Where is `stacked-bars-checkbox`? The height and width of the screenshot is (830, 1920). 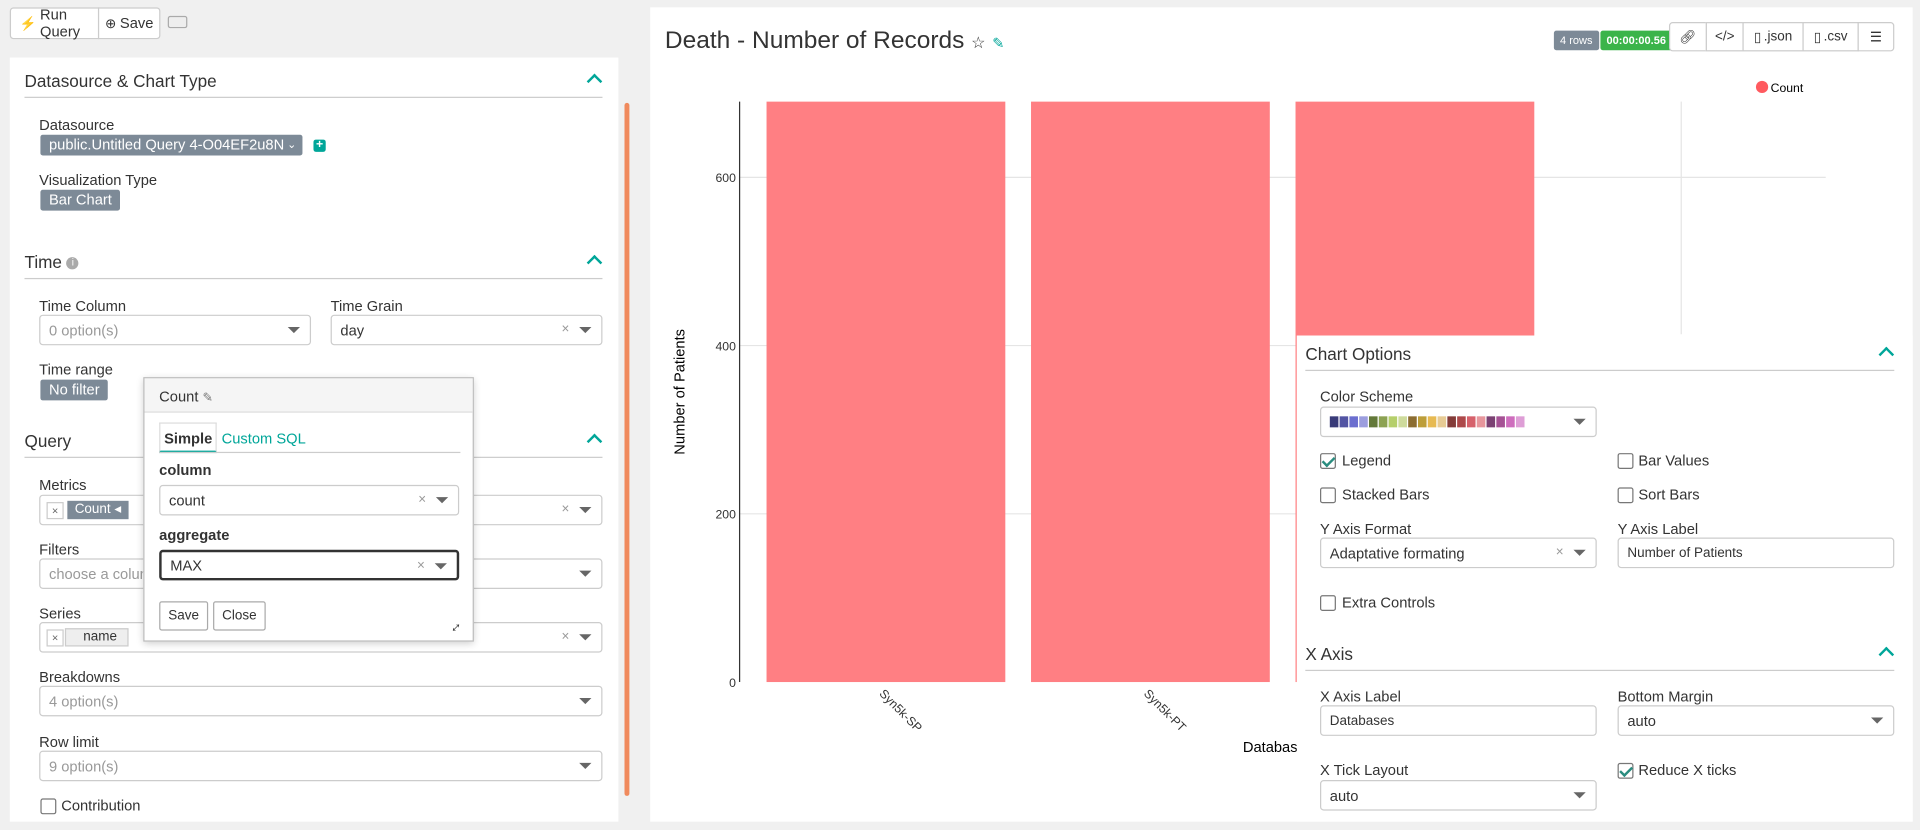 stacked-bars-checkbox is located at coordinates (1328, 495).